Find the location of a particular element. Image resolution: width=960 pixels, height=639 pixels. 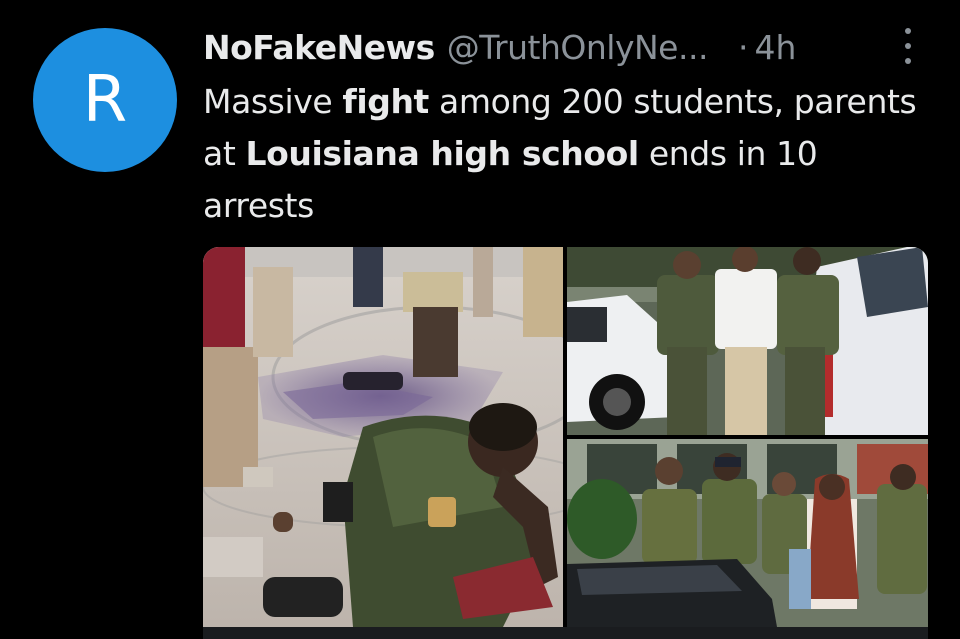

avatar-letter: R is located at coordinates (105, 100).